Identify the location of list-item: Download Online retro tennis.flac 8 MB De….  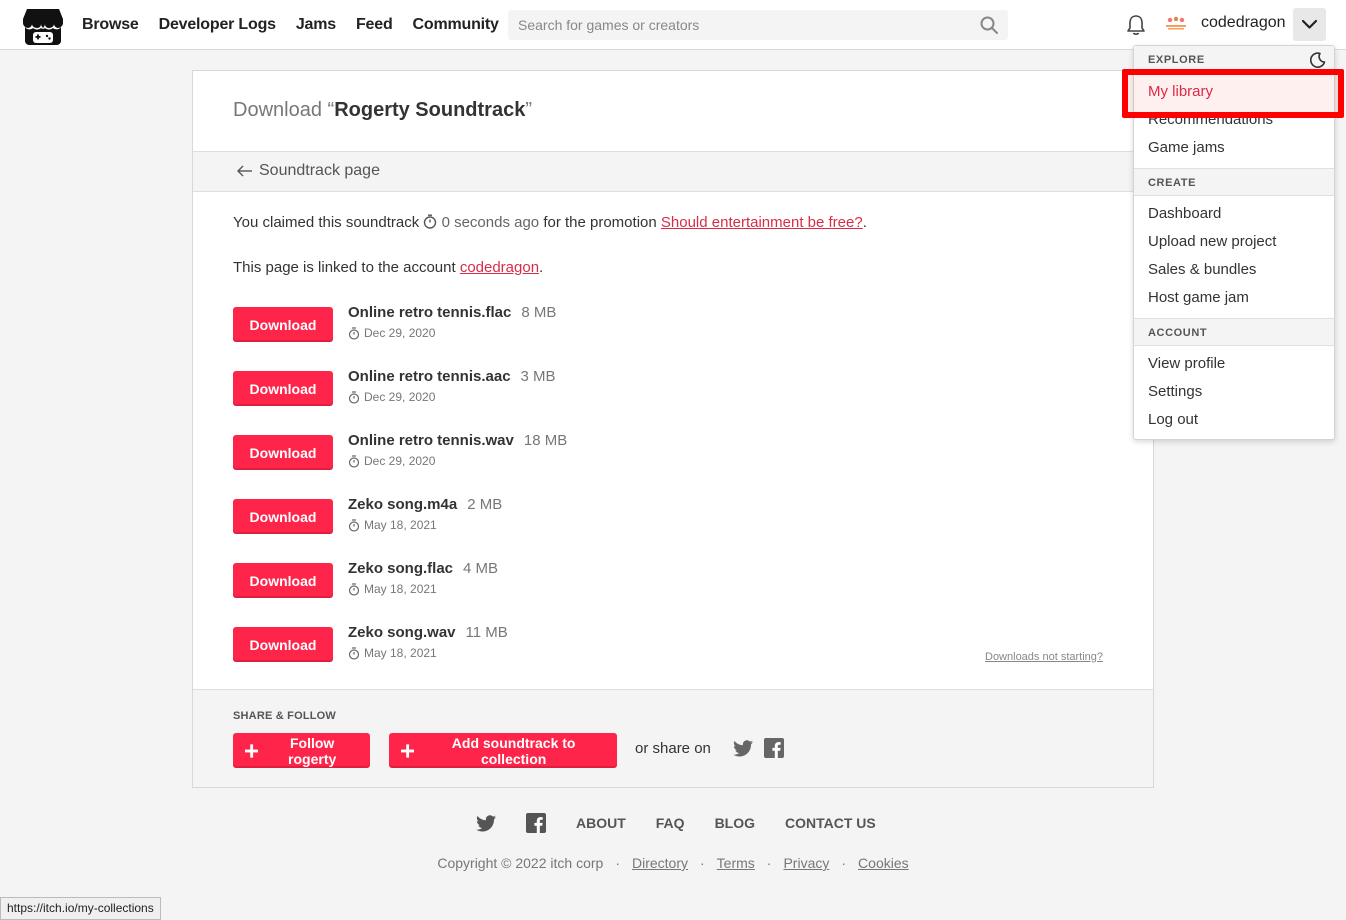
(673, 337).